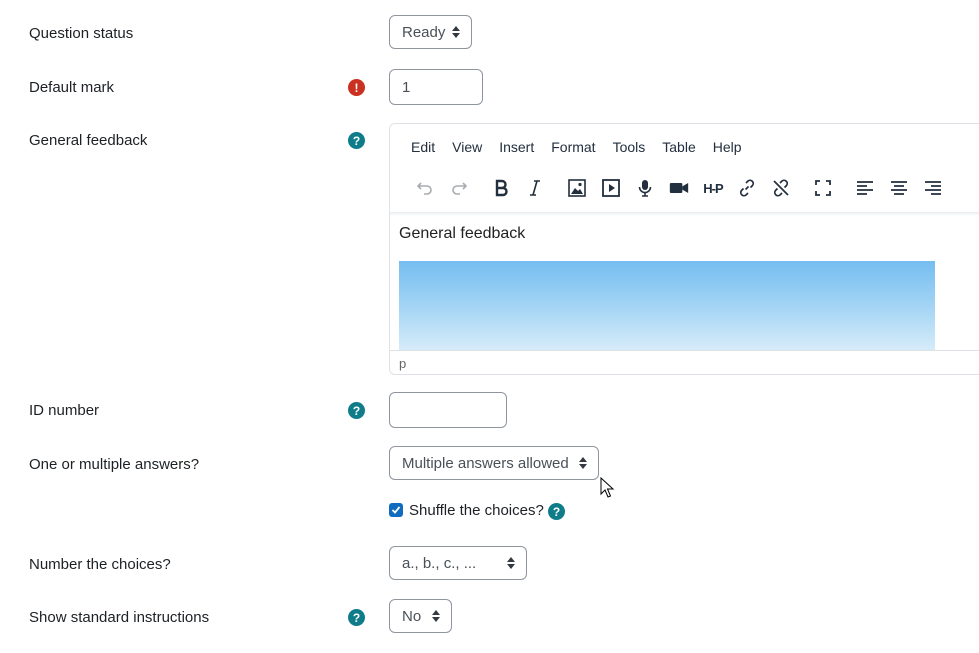  What do you see at coordinates (436, 87) in the screenshot?
I see `default-mark-input` at bounding box center [436, 87].